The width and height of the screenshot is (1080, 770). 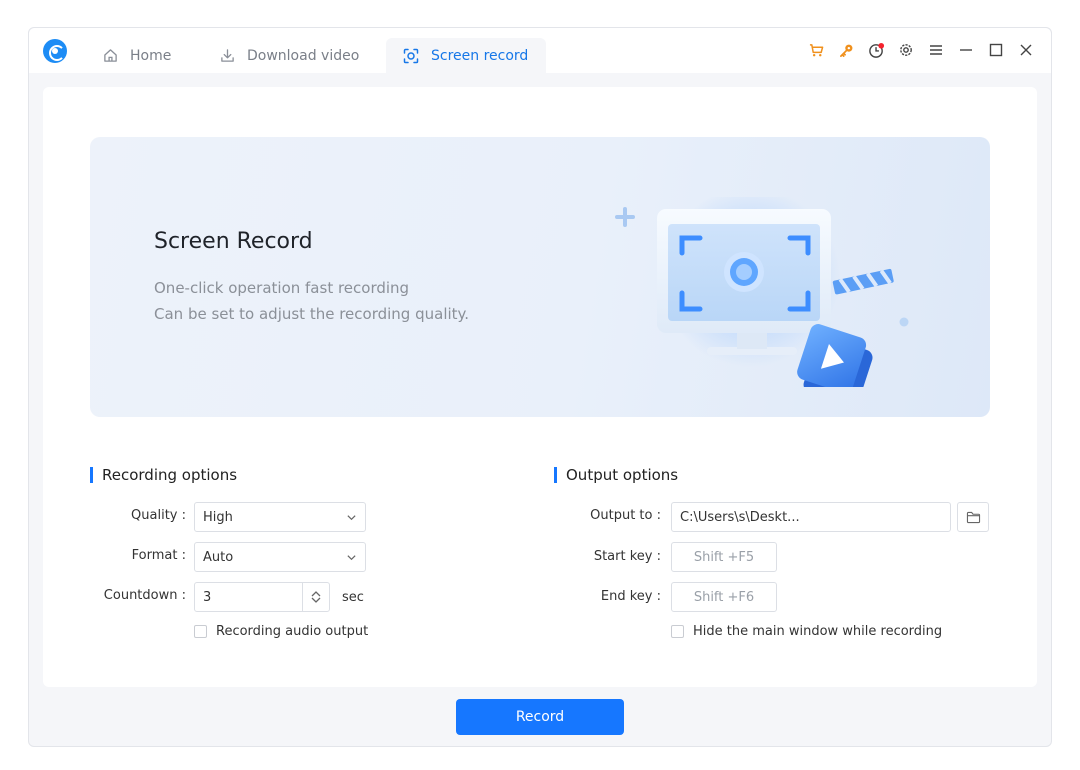 What do you see at coordinates (411, 55) in the screenshot?
I see `screen-record-icon` at bounding box center [411, 55].